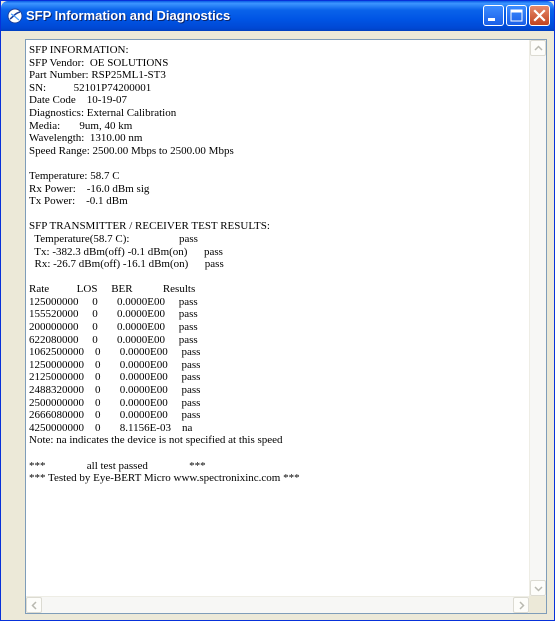  I want to click on scroll-down-arrow-icon, so click(538, 589).